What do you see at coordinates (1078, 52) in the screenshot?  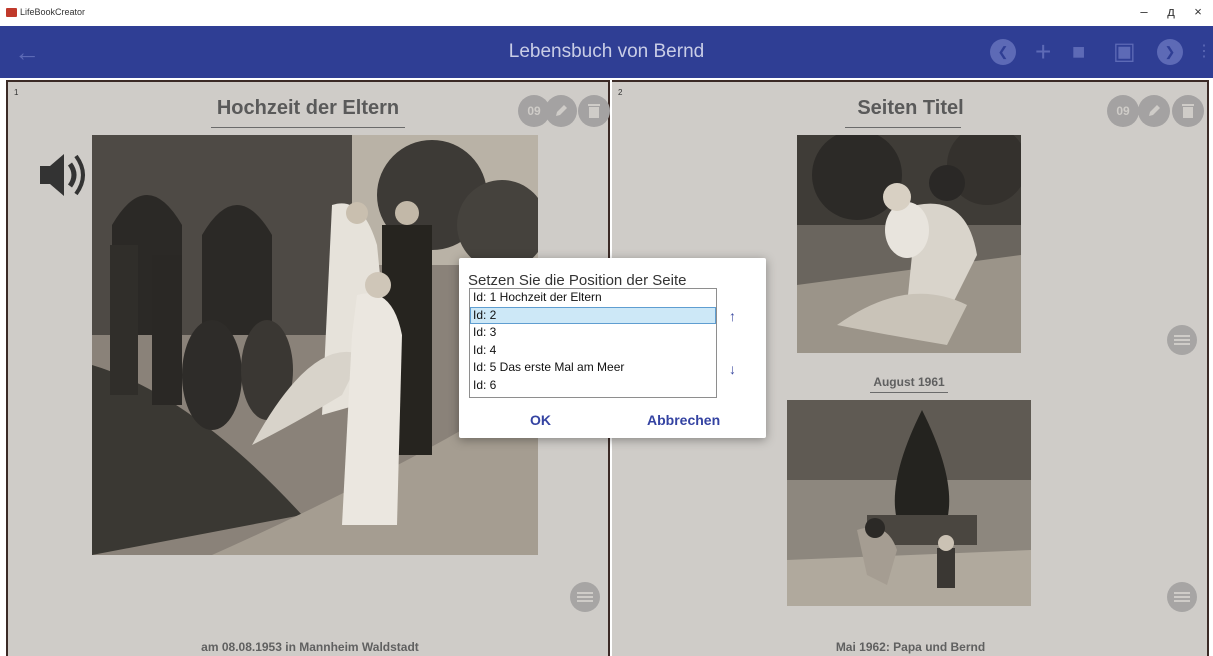 I see `delete-icon: ■` at bounding box center [1078, 52].